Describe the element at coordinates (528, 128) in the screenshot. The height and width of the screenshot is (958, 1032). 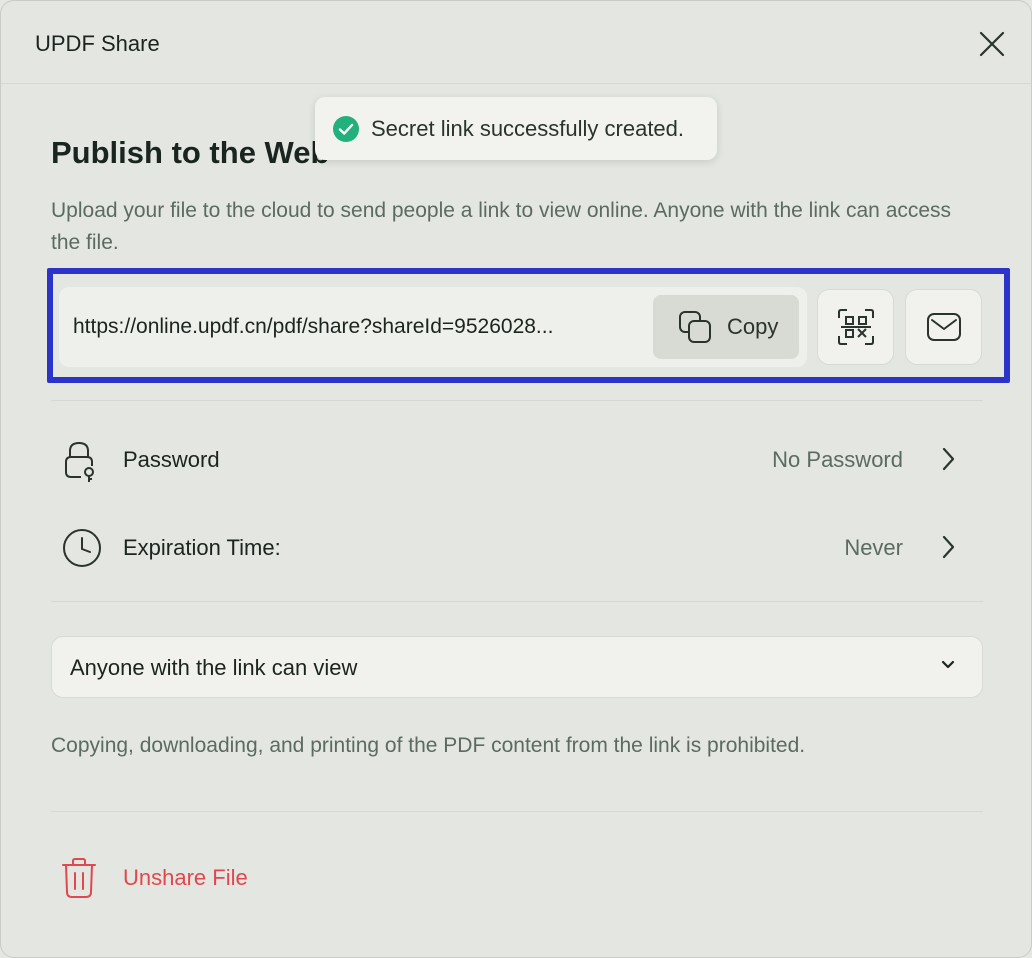
I see `toast-message: Secret link successfully created.` at that location.